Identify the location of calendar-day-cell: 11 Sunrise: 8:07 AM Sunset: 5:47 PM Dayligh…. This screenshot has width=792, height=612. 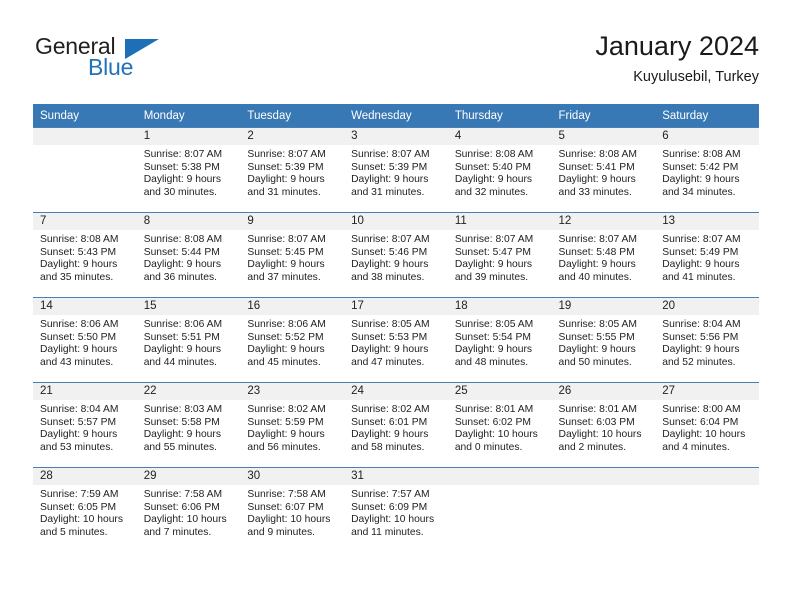
(499, 255).